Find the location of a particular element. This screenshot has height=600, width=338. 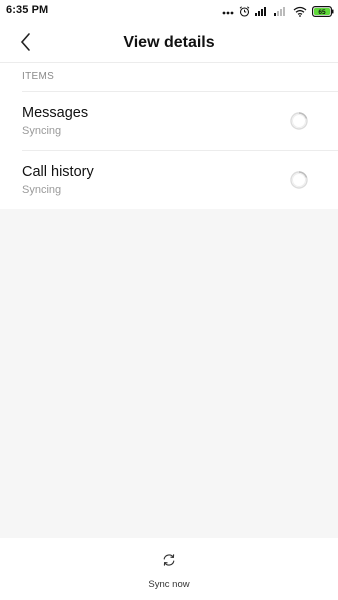

refresh-icon is located at coordinates (169, 560).